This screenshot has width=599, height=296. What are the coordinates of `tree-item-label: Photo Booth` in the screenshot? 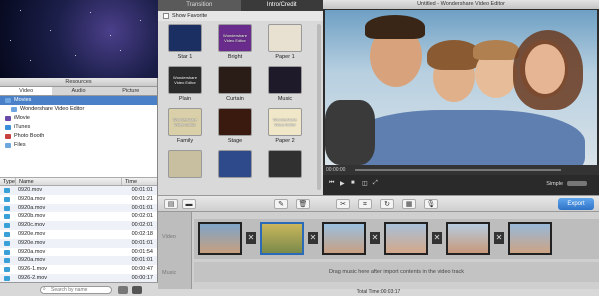 It's located at (29, 136).